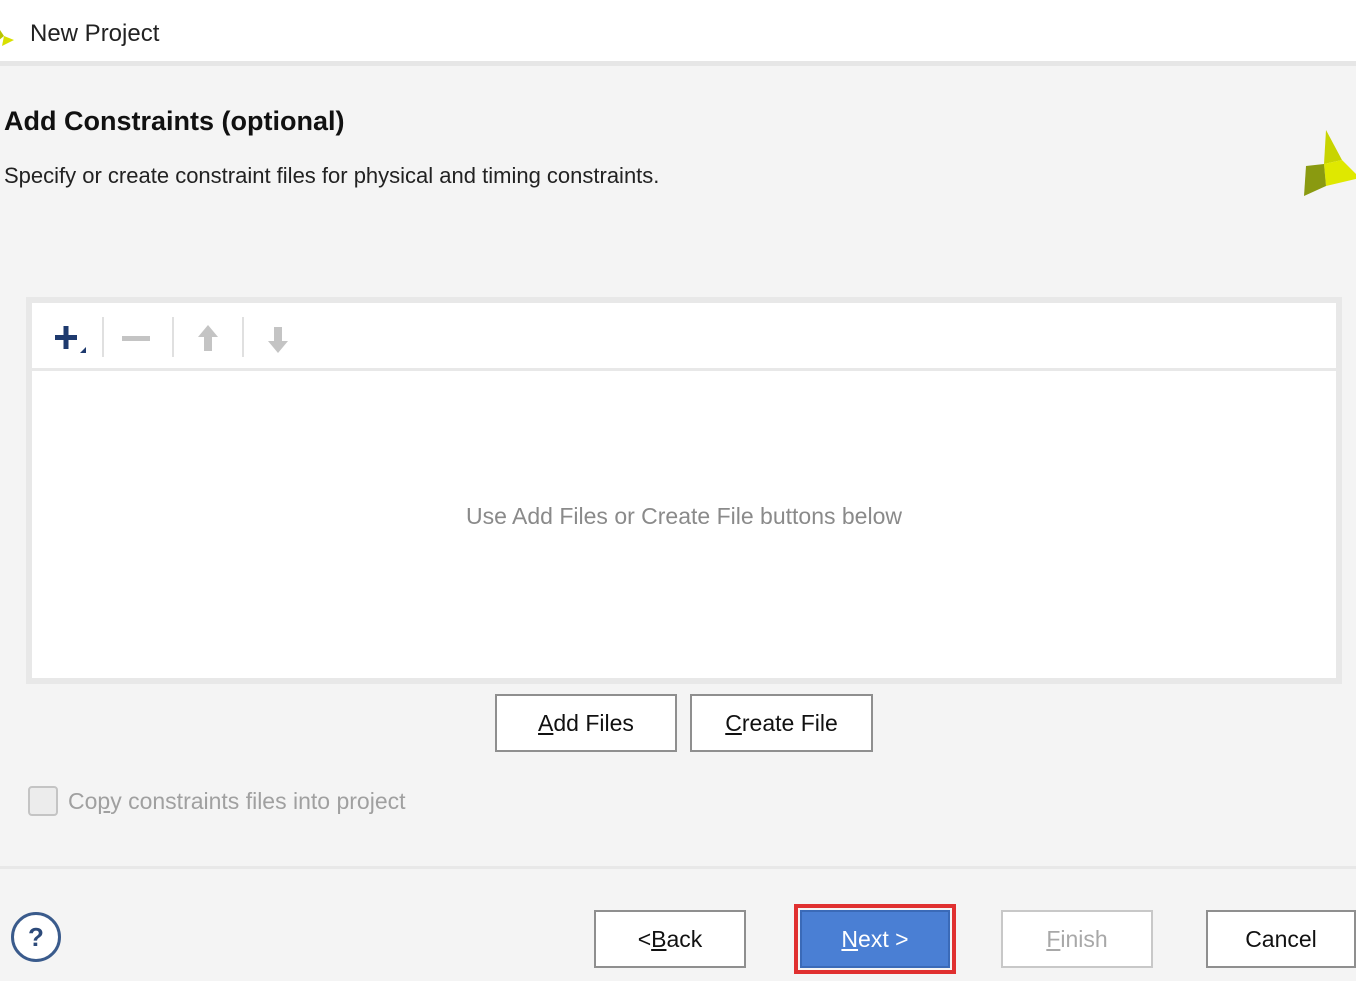 This screenshot has width=1356, height=981. I want to click on button-label: <, so click(644, 938).